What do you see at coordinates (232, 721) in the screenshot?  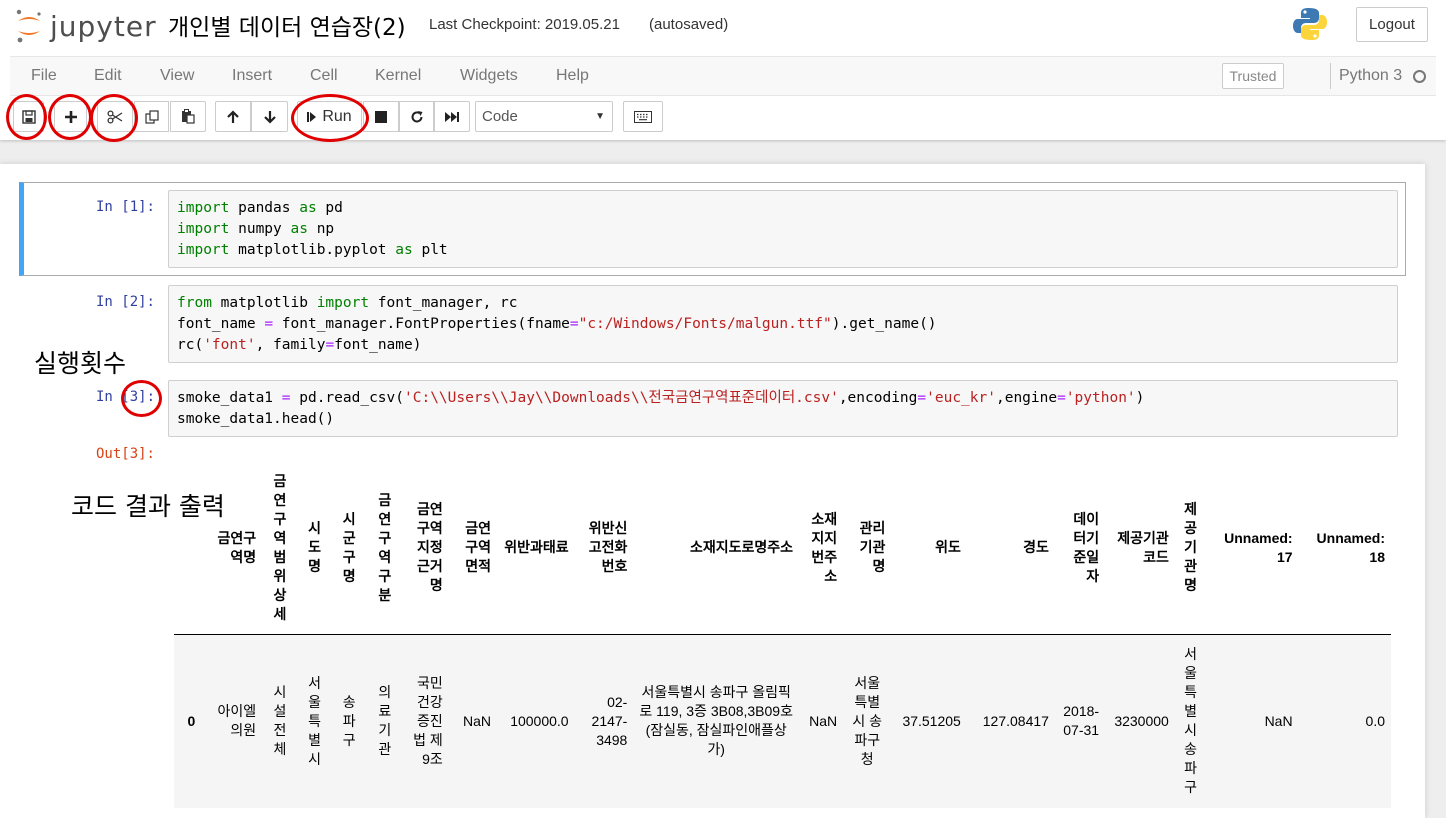 I see `table-cell: 아이엘의원` at bounding box center [232, 721].